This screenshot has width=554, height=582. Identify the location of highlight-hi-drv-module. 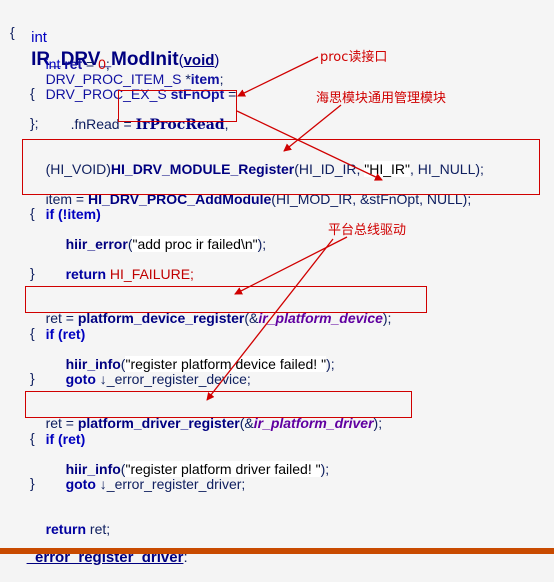
(281, 167).